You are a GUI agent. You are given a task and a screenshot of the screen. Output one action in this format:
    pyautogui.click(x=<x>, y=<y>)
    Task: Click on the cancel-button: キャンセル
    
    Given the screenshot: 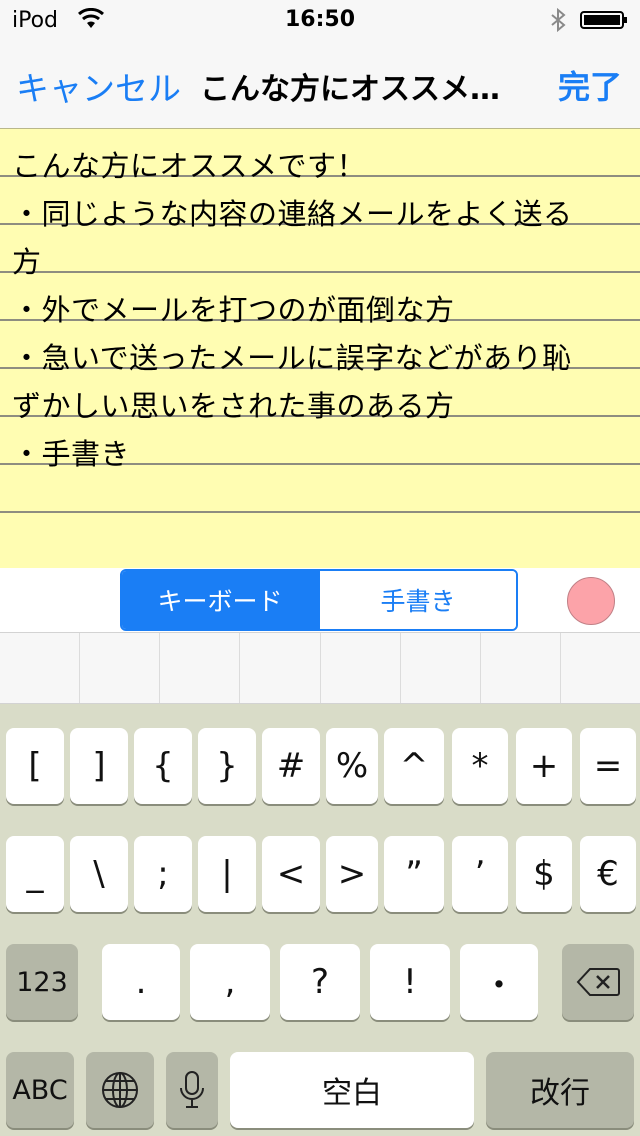 What is the action you would take?
    pyautogui.click(x=98, y=86)
    